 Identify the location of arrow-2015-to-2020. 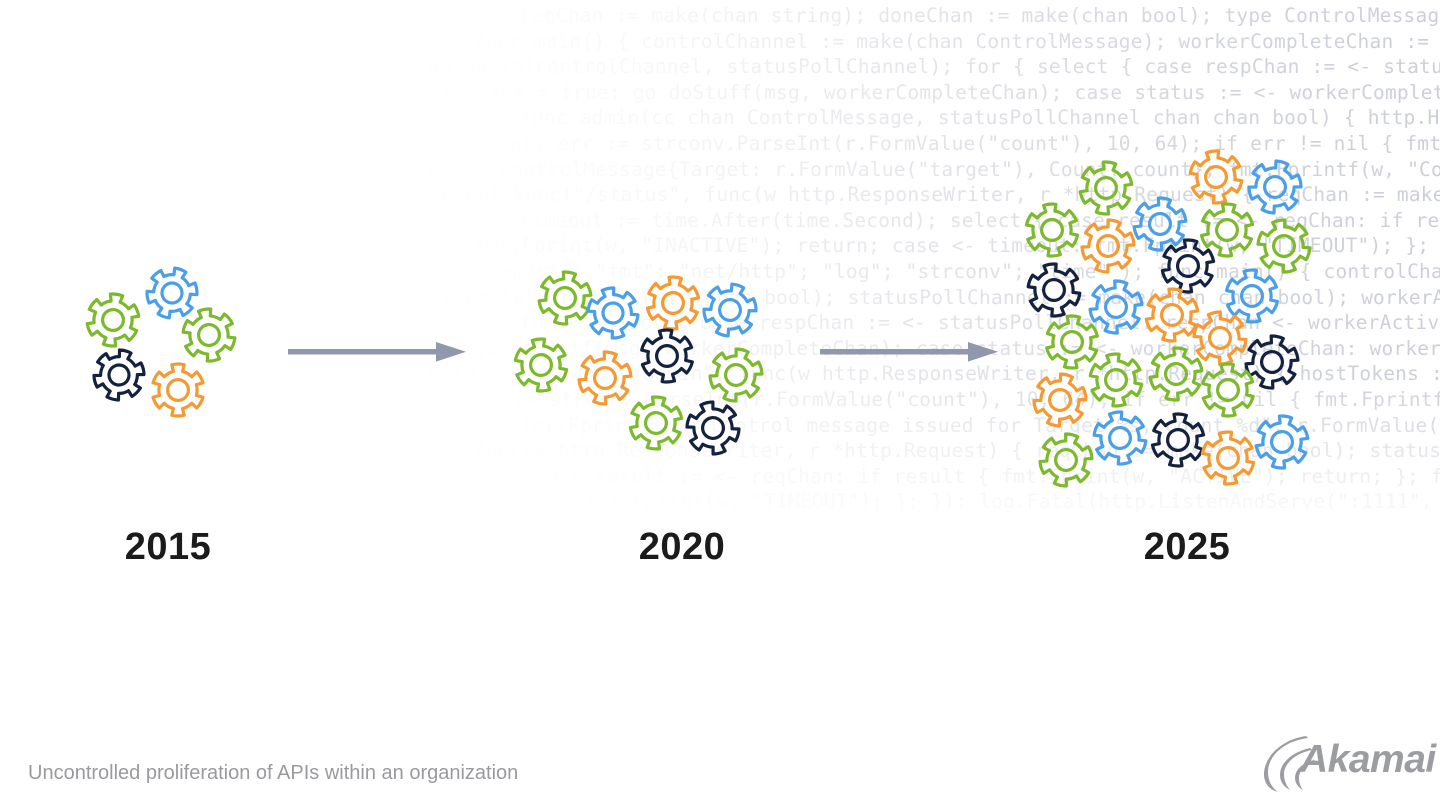
(377, 352).